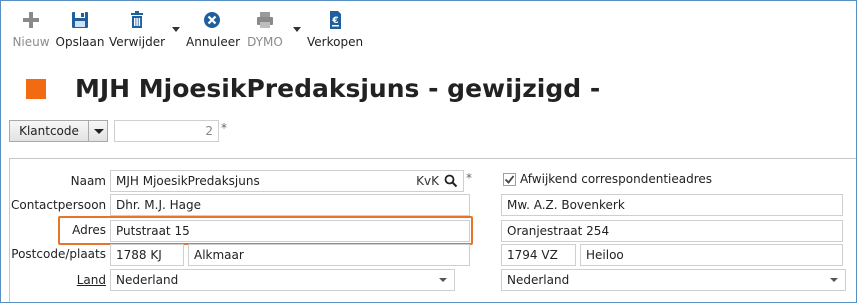 The image size is (857, 303). Describe the element at coordinates (451, 181) in the screenshot. I see `search-icon` at that location.